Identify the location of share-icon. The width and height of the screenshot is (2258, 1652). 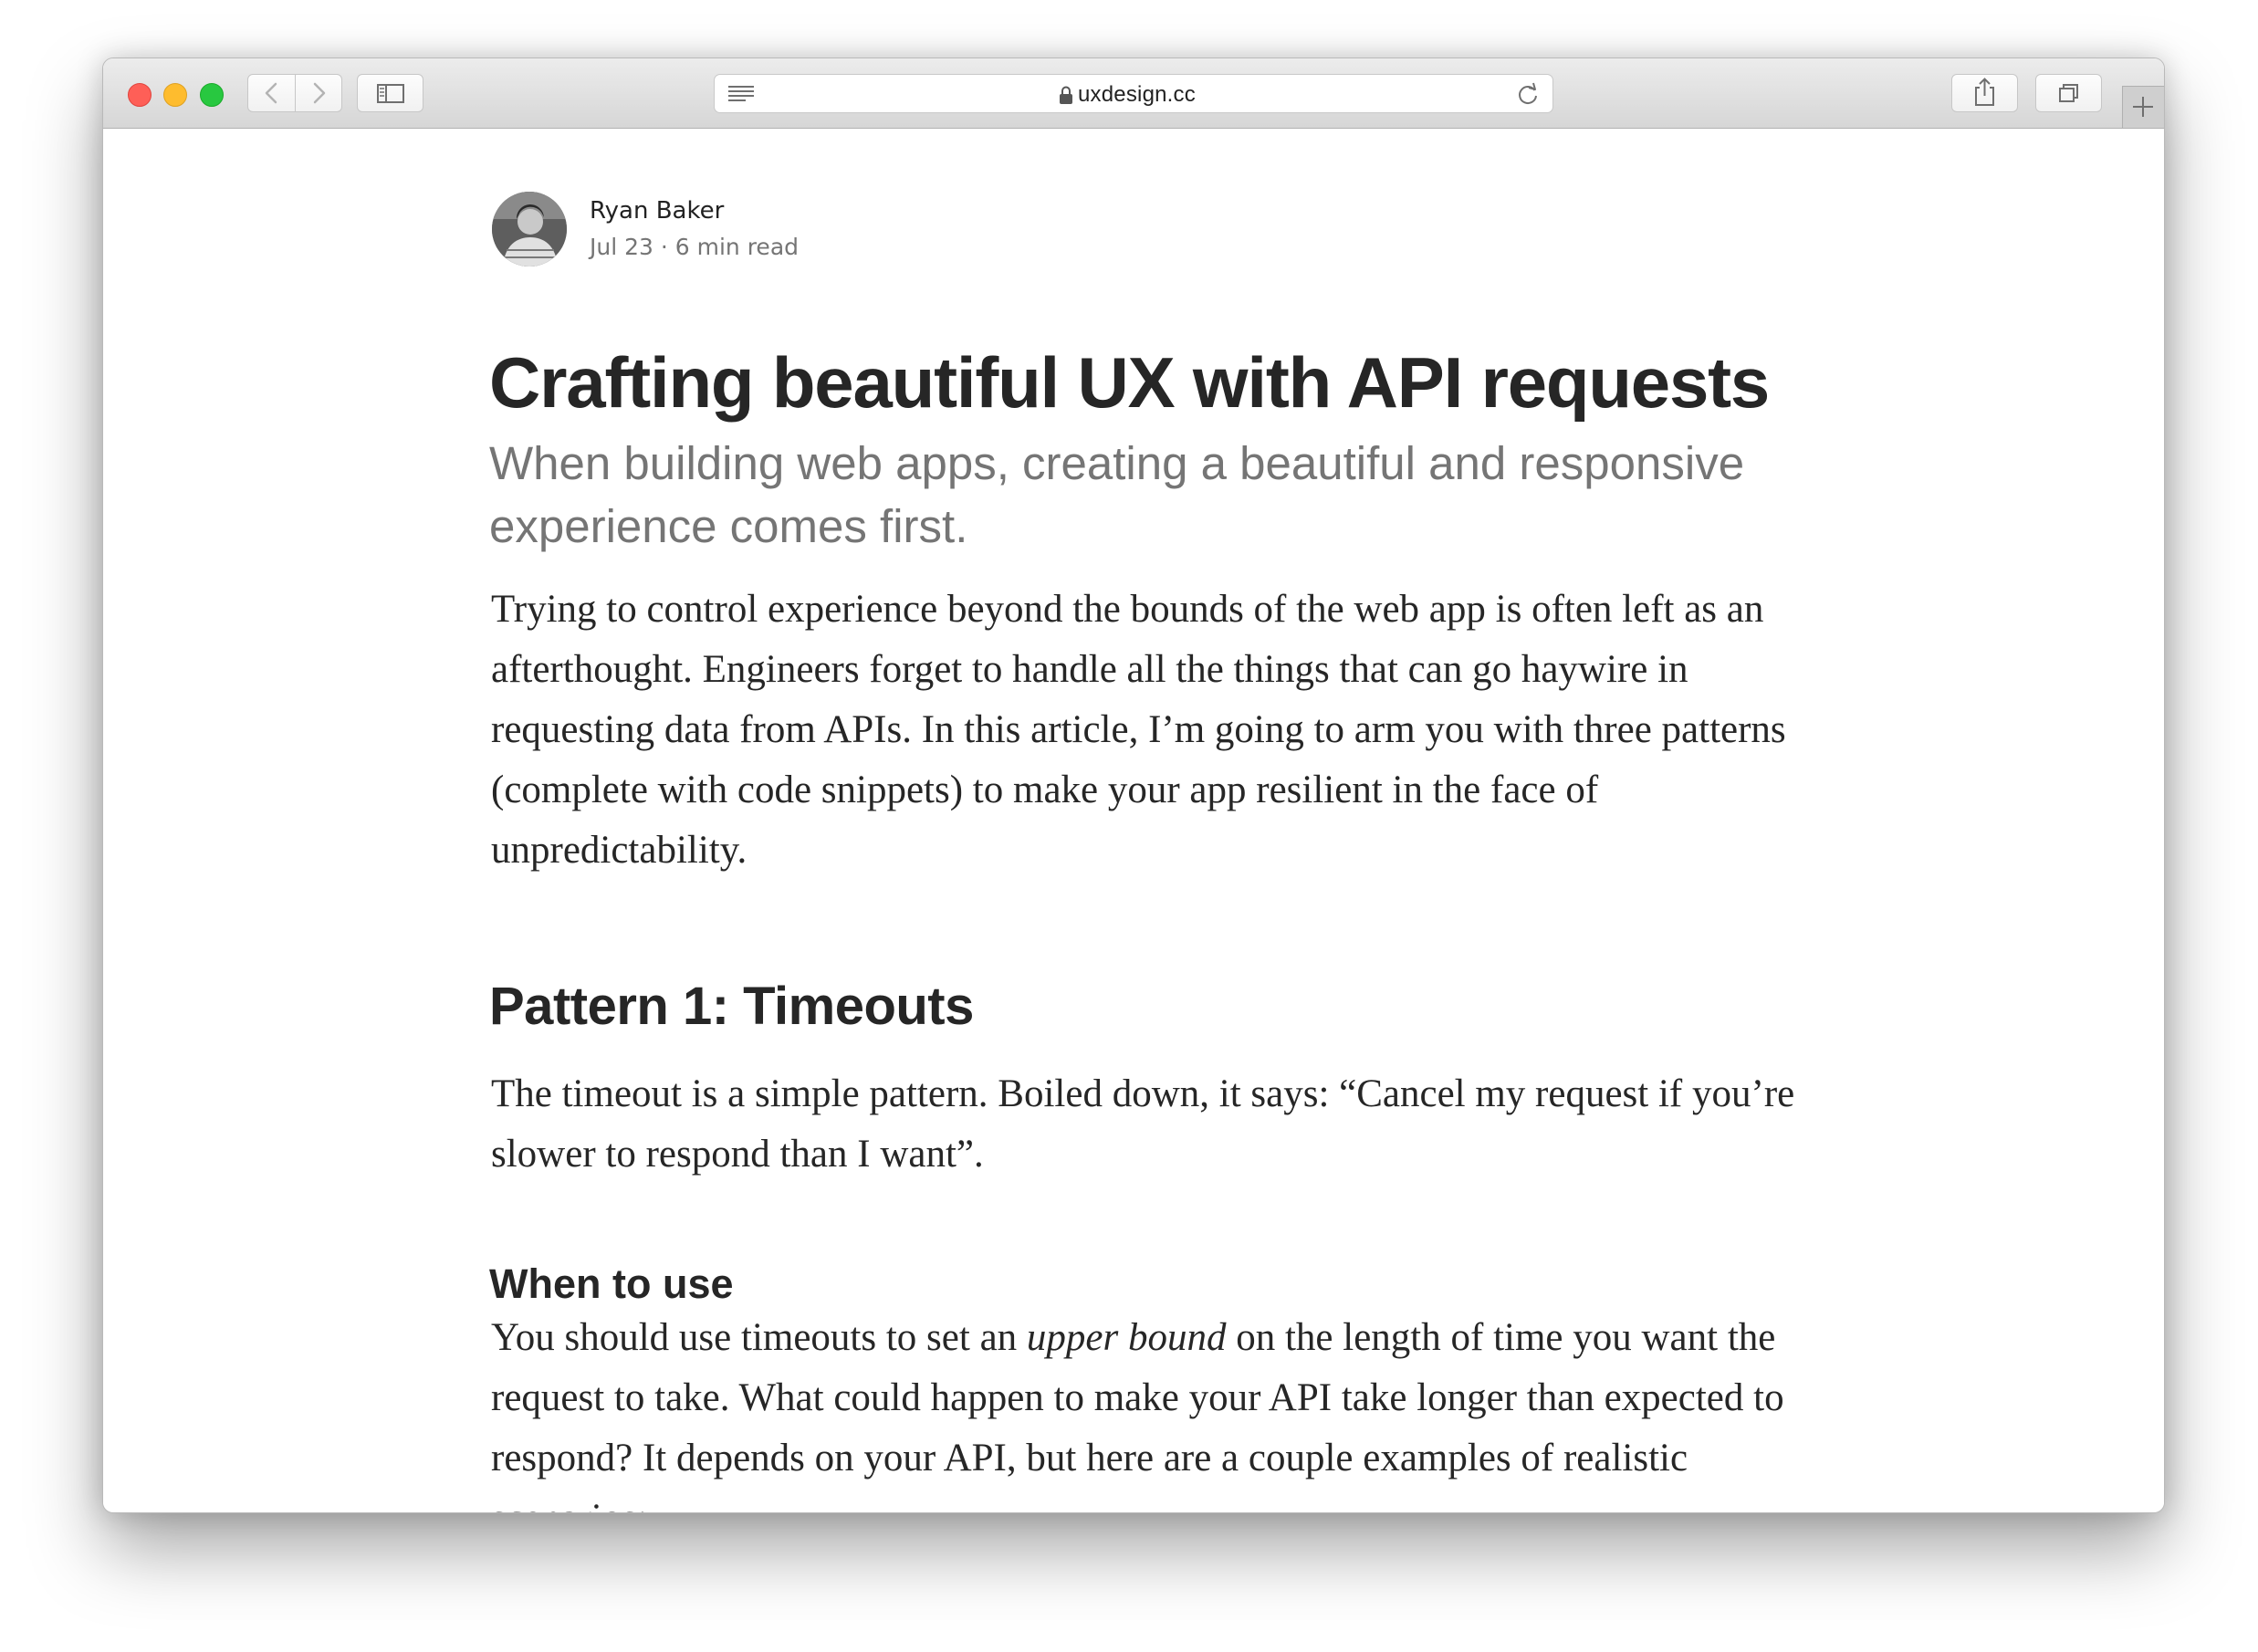
(1984, 92).